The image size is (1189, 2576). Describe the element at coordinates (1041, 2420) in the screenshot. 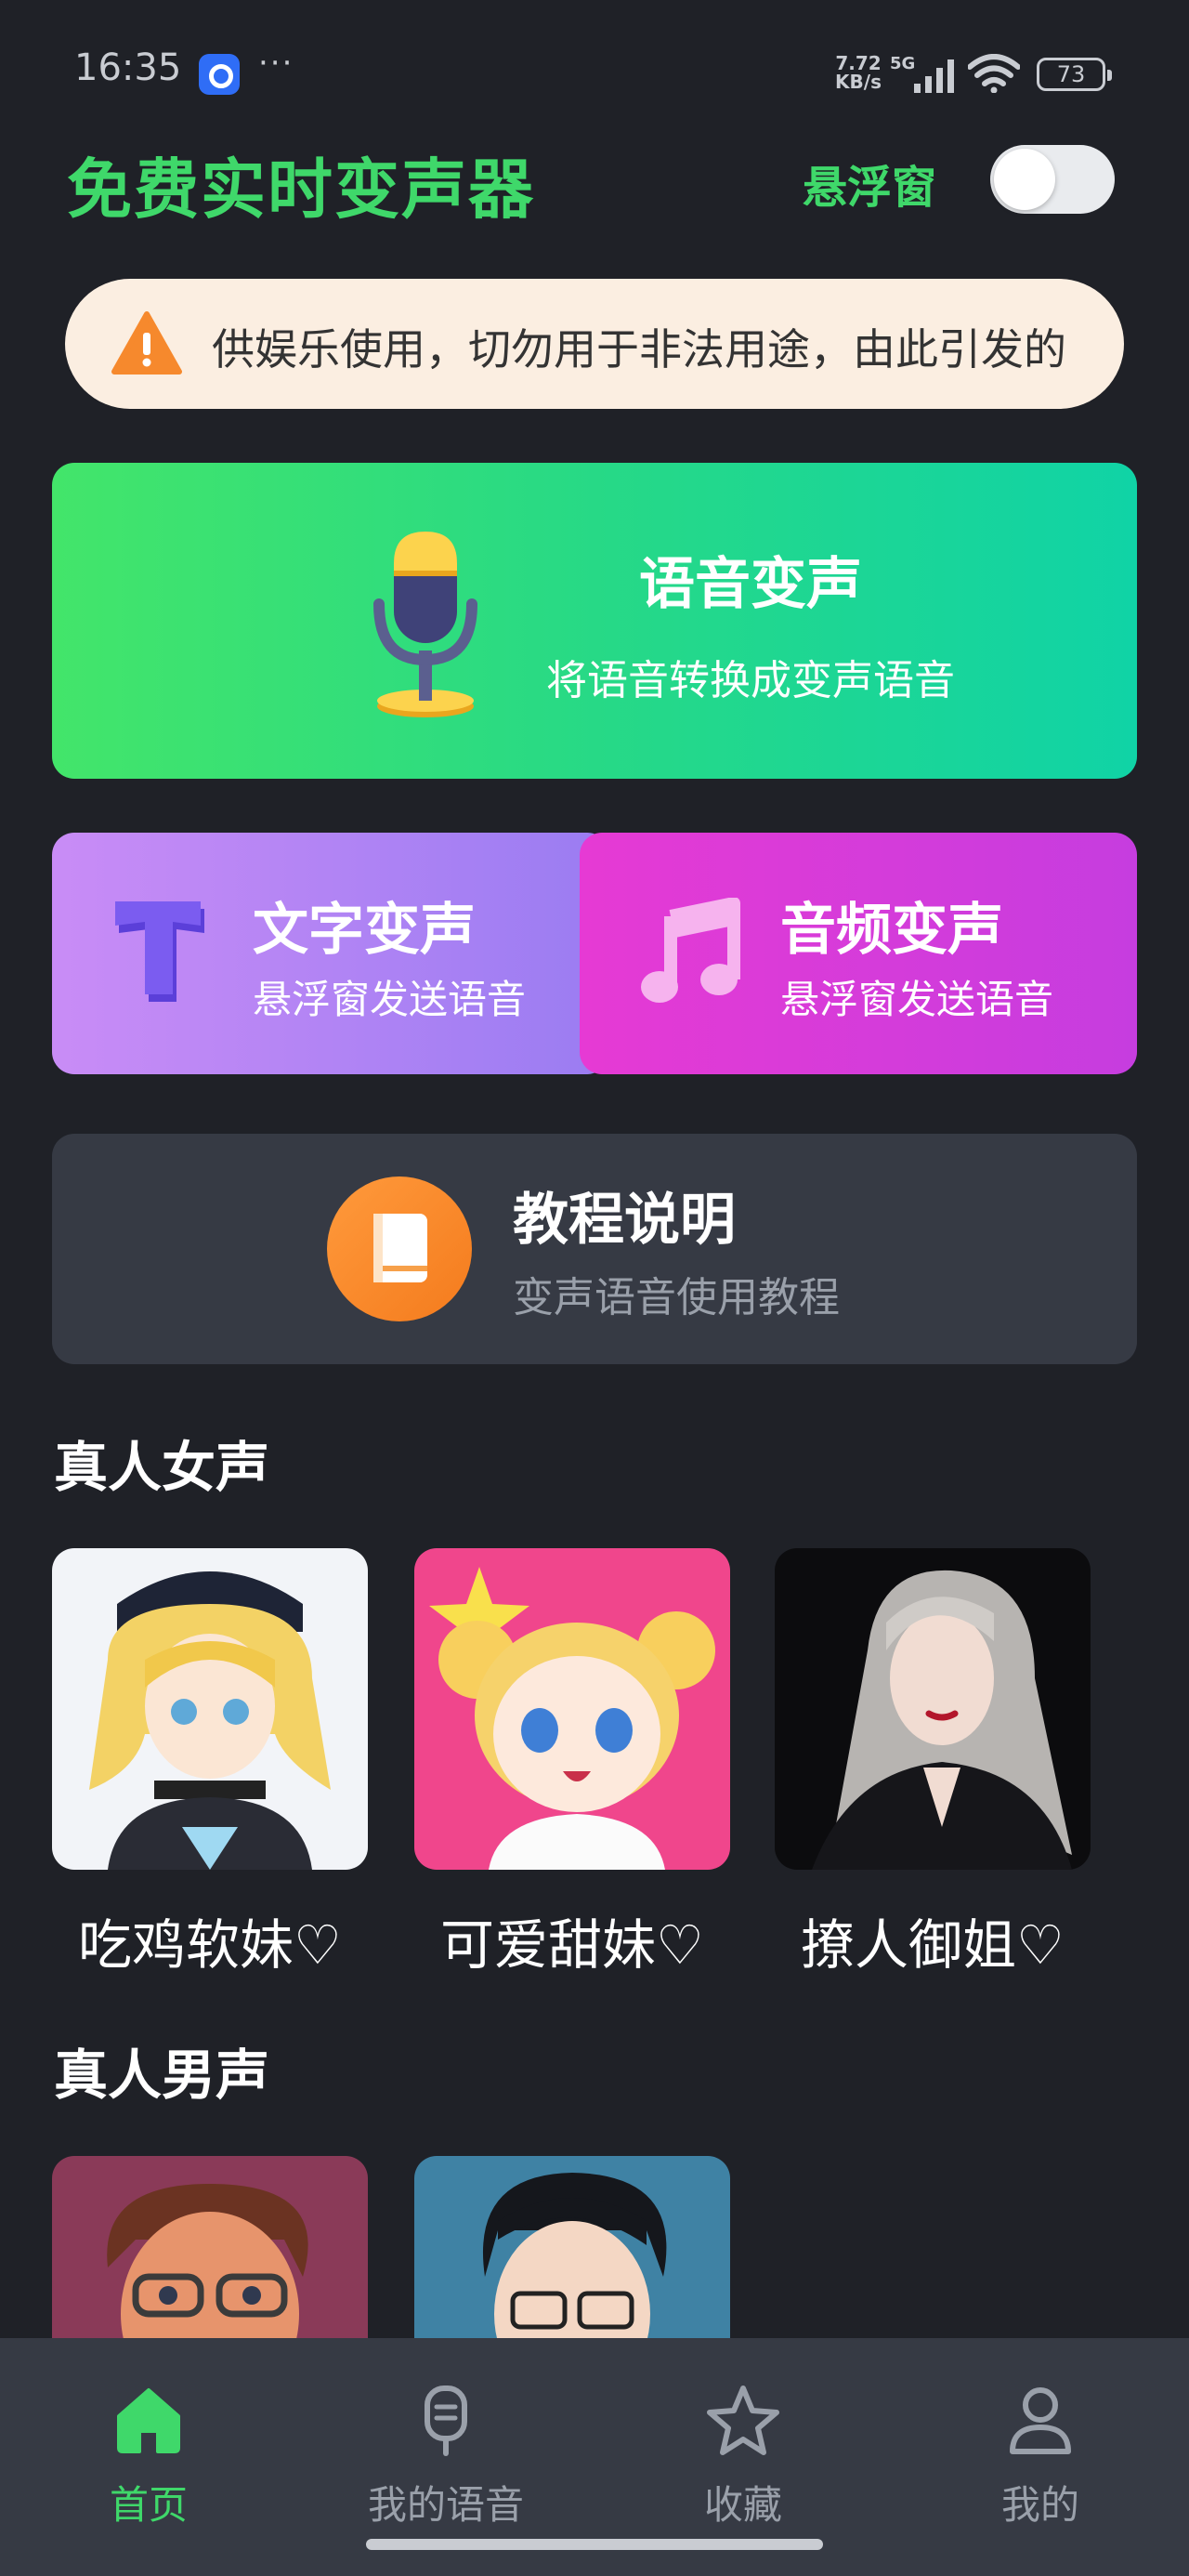

I see `user-icon` at that location.